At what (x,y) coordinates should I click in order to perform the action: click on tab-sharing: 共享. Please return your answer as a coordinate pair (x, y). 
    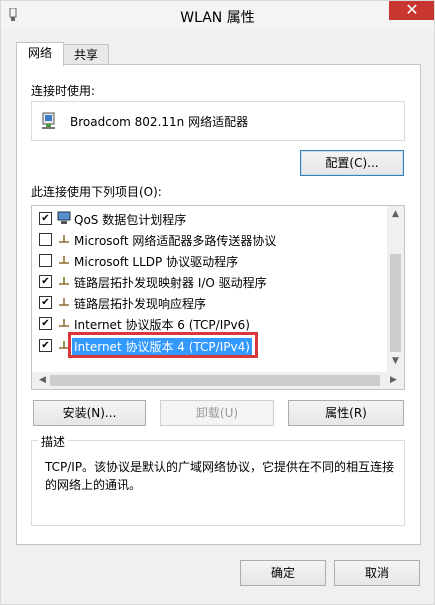
    Looking at the image, I should click on (86, 55).